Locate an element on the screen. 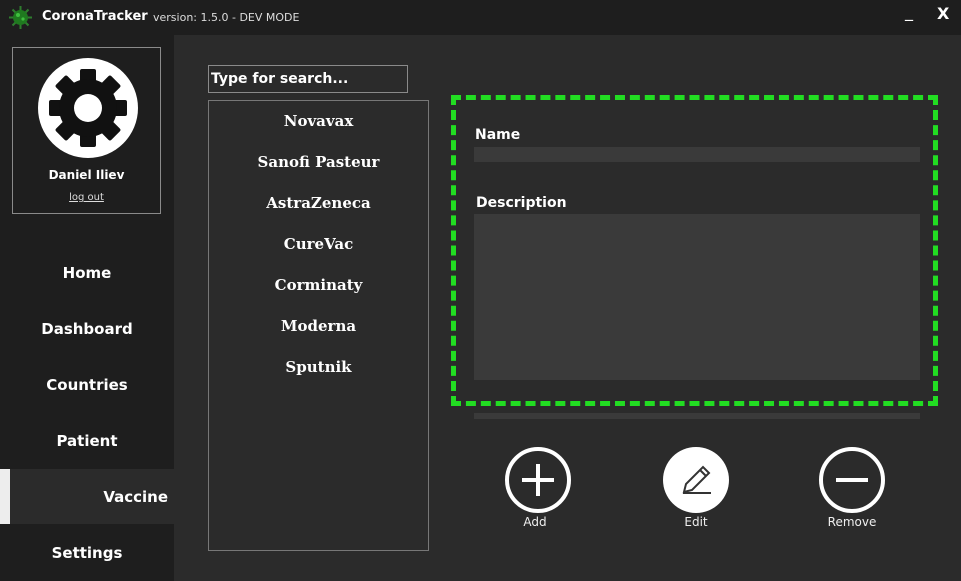 Image resolution: width=961 pixels, height=581 pixels. version-label: version: 1.5.0 - DEV MODE is located at coordinates (226, 17).